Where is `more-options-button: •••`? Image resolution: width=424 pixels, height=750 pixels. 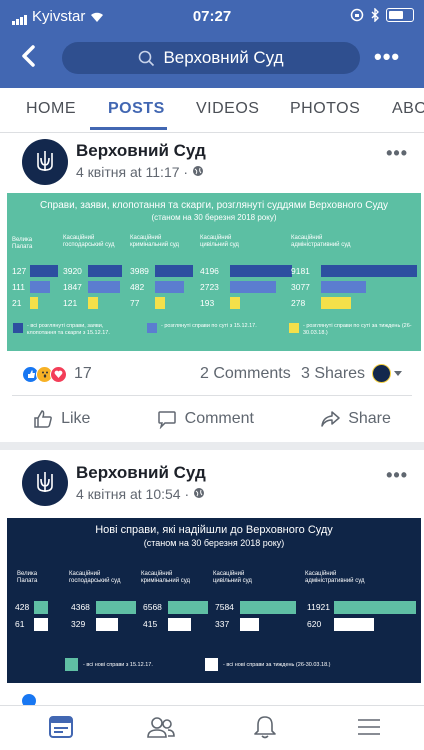
more-options-button: ••• is located at coordinates (387, 57).